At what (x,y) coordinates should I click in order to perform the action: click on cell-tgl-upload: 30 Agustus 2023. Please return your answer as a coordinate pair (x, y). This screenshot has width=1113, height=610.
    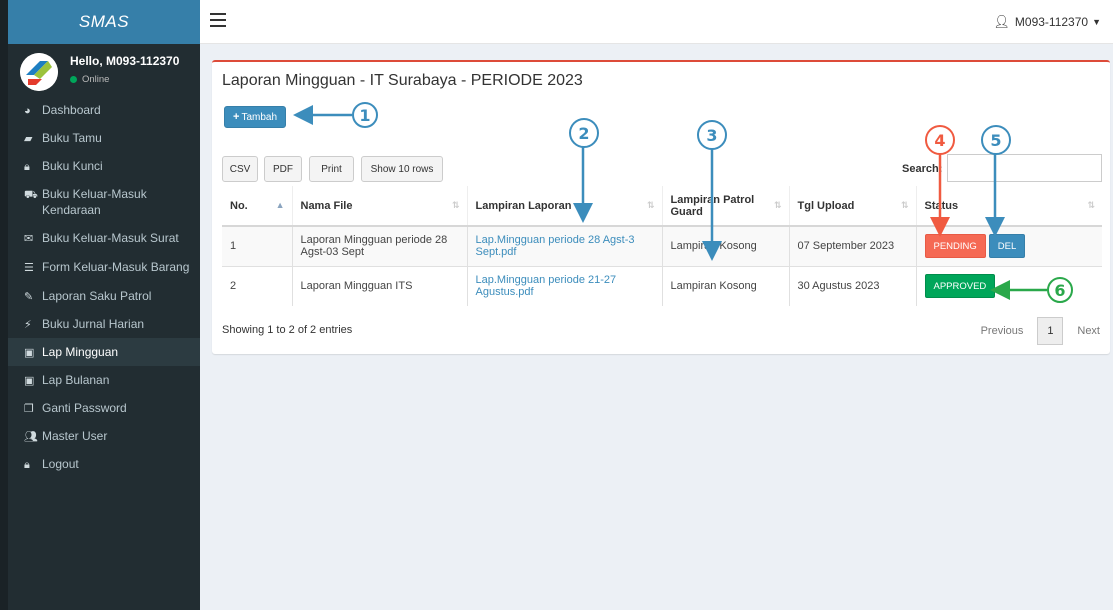
    Looking at the image, I should click on (853, 285).